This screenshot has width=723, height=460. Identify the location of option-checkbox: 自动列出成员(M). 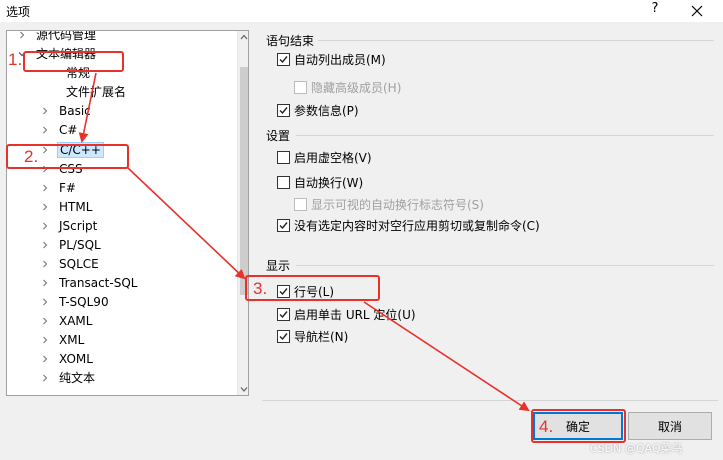
(331, 59).